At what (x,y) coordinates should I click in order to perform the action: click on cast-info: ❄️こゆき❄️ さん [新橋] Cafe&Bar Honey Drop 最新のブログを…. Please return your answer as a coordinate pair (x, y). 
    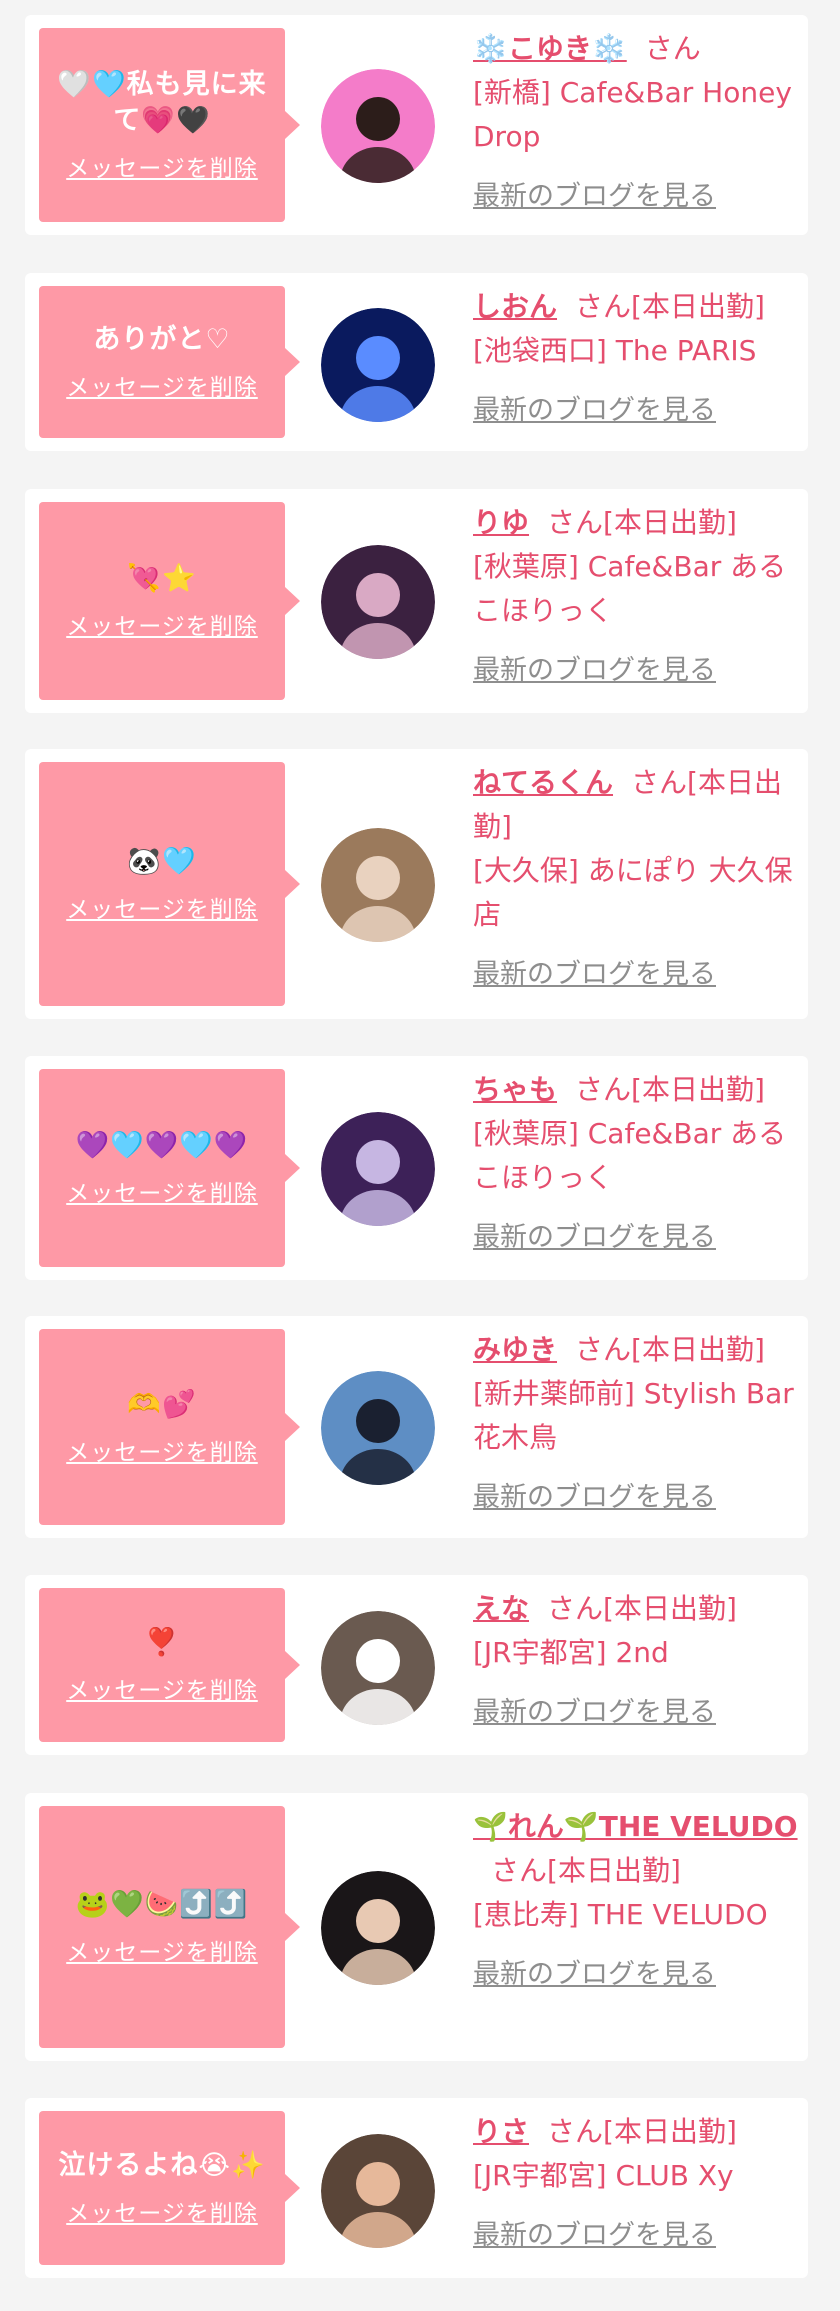
    Looking at the image, I should click on (638, 123).